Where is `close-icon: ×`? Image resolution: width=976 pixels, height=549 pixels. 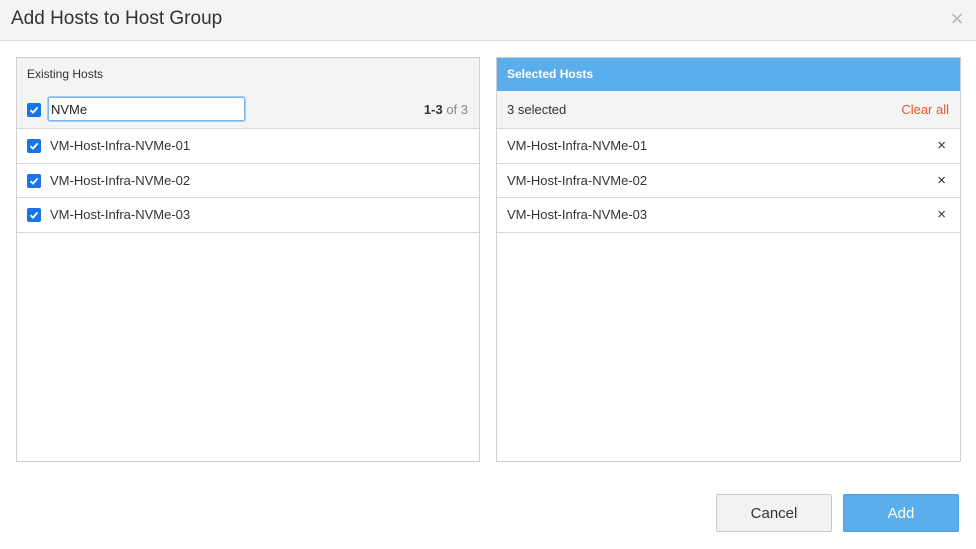 close-icon: × is located at coordinates (957, 19).